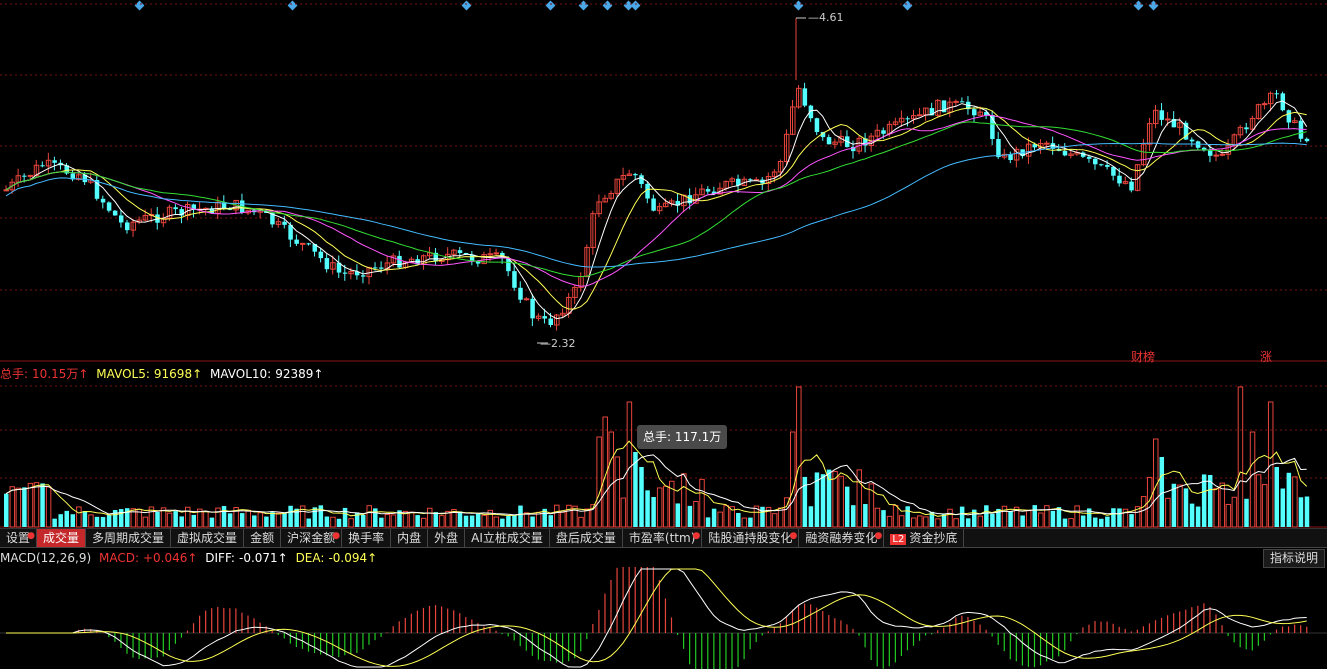 The image size is (1327, 669). I want to click on indicator-help-button: 指标说明, so click(1293, 558).